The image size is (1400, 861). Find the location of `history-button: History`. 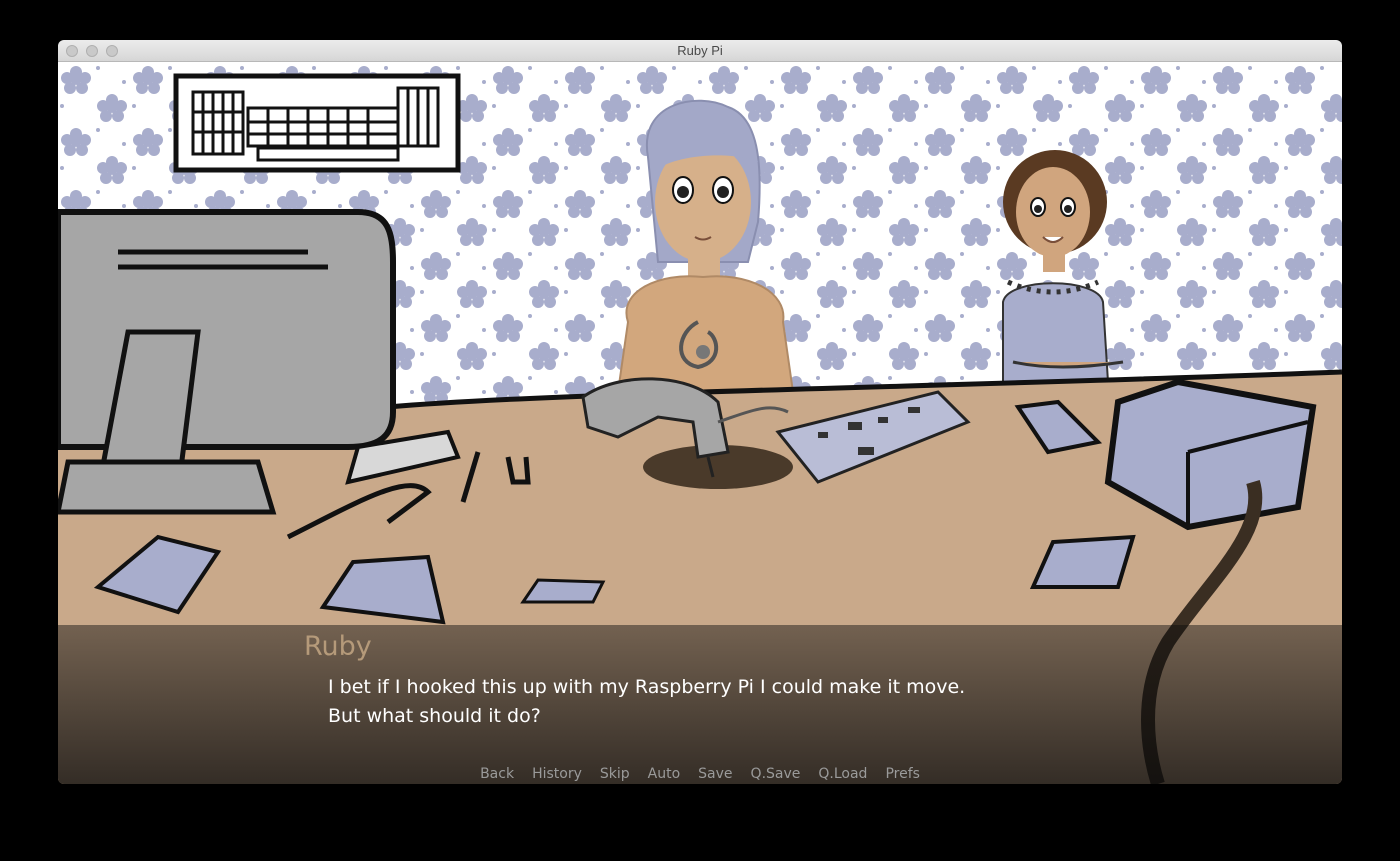

history-button: History is located at coordinates (557, 774).